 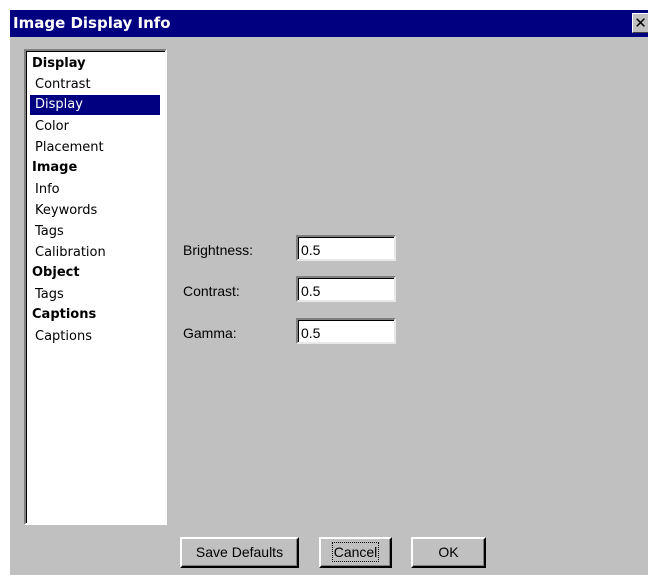 I want to click on contrast-field, so click(x=346, y=289).